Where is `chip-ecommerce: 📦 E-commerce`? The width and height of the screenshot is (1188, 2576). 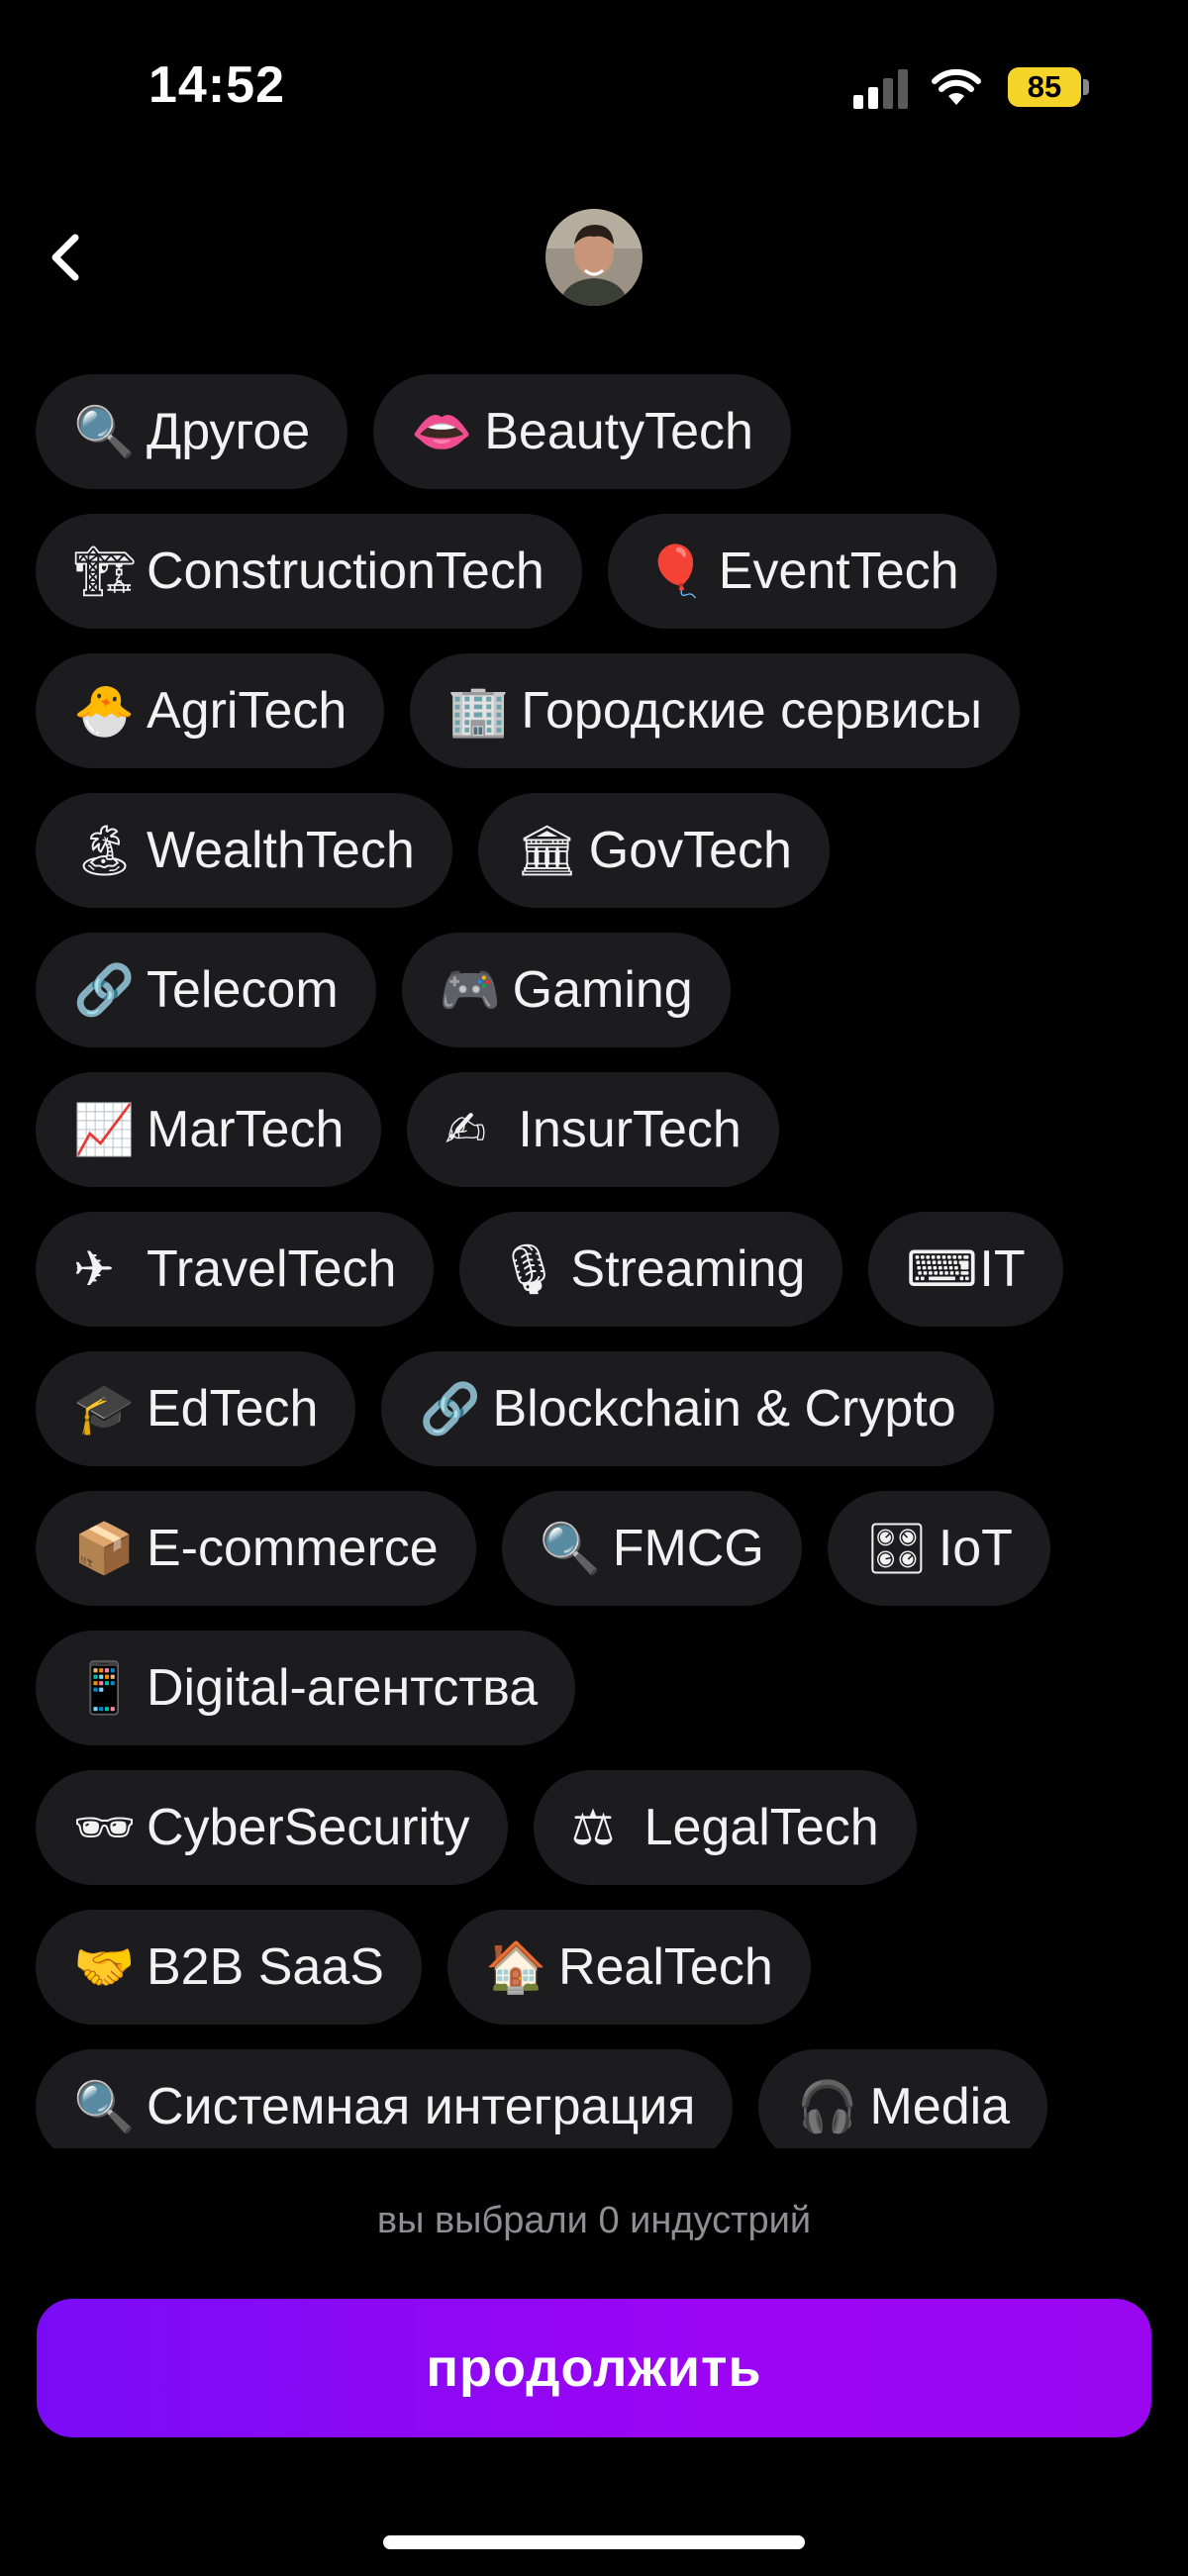 chip-ecommerce: 📦 E-commerce is located at coordinates (256, 1549).